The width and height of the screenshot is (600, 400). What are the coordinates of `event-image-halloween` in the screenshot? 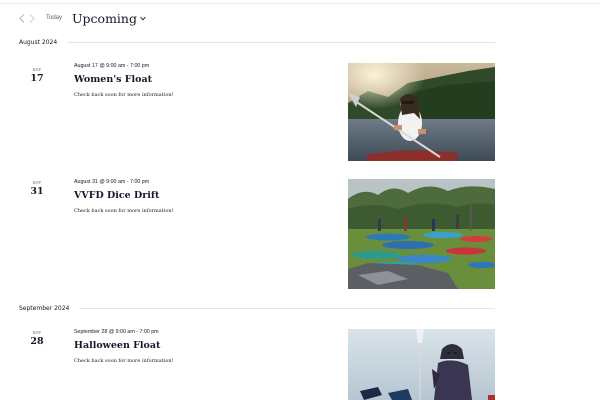 It's located at (421, 364).